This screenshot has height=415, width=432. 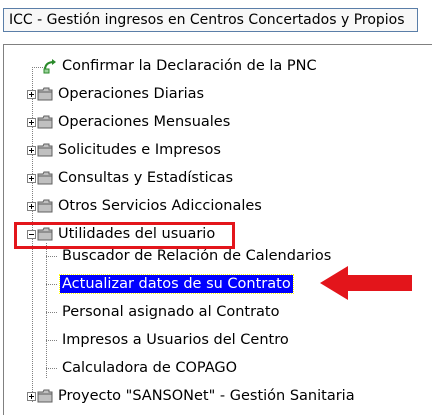 I want to click on tree-child-line, so click(x=46, y=311).